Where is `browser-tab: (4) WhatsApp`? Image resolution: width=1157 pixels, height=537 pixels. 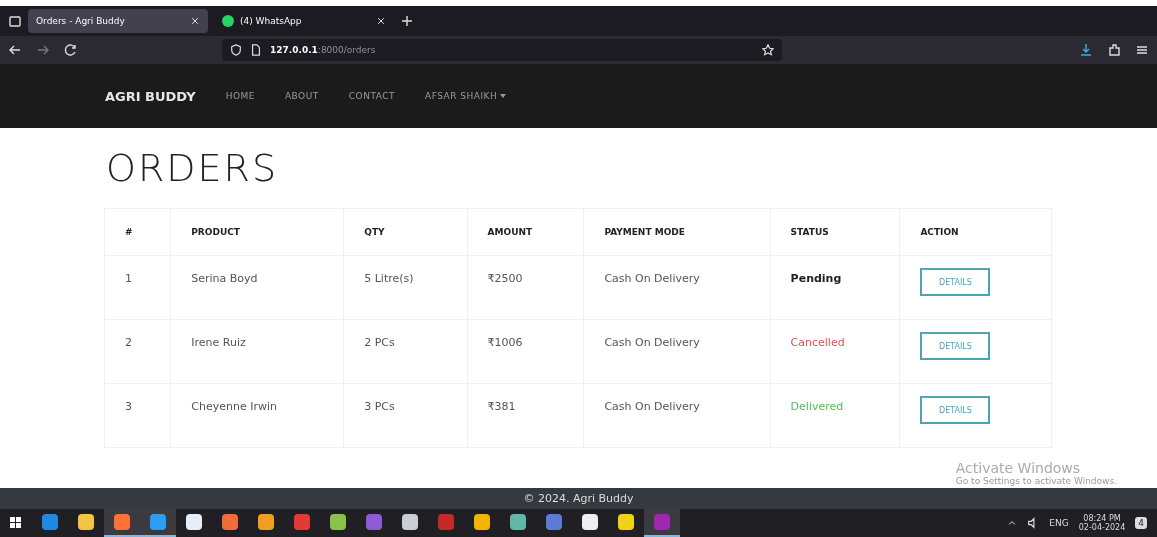
browser-tab: (4) WhatsApp is located at coordinates (304, 21).